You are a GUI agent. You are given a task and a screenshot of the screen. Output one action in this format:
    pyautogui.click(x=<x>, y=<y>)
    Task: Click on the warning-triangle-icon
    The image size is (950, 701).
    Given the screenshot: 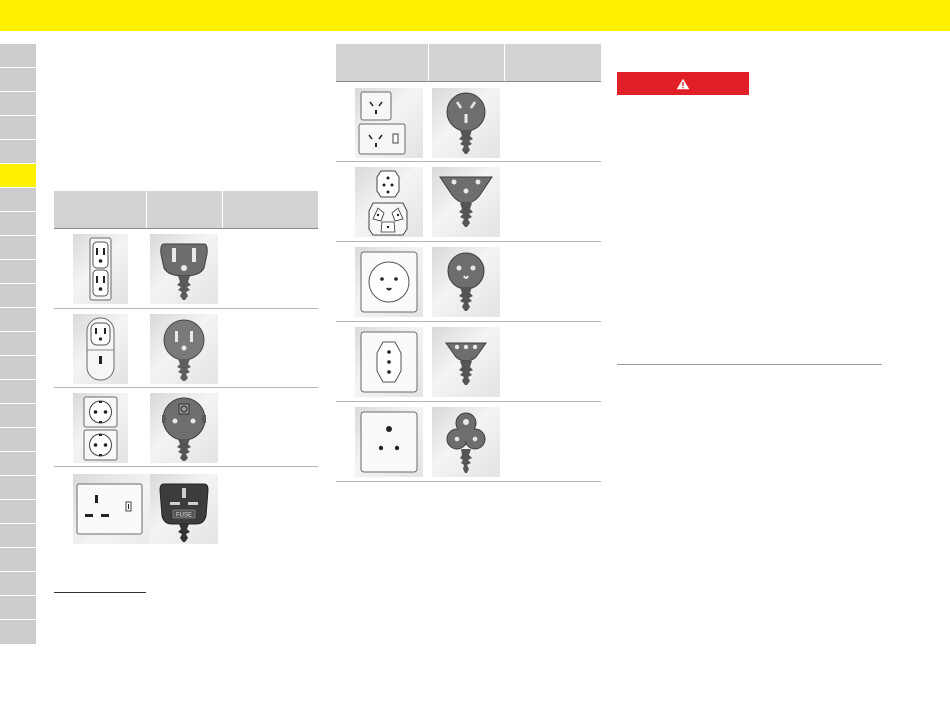 What is the action you would take?
    pyautogui.click(x=683, y=83)
    